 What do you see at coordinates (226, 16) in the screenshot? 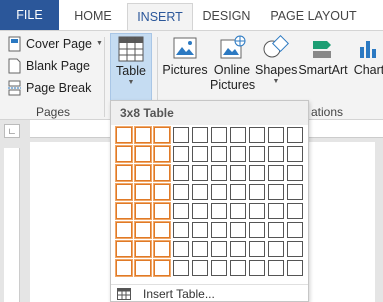
I see `tab-design: DESIGN` at bounding box center [226, 16].